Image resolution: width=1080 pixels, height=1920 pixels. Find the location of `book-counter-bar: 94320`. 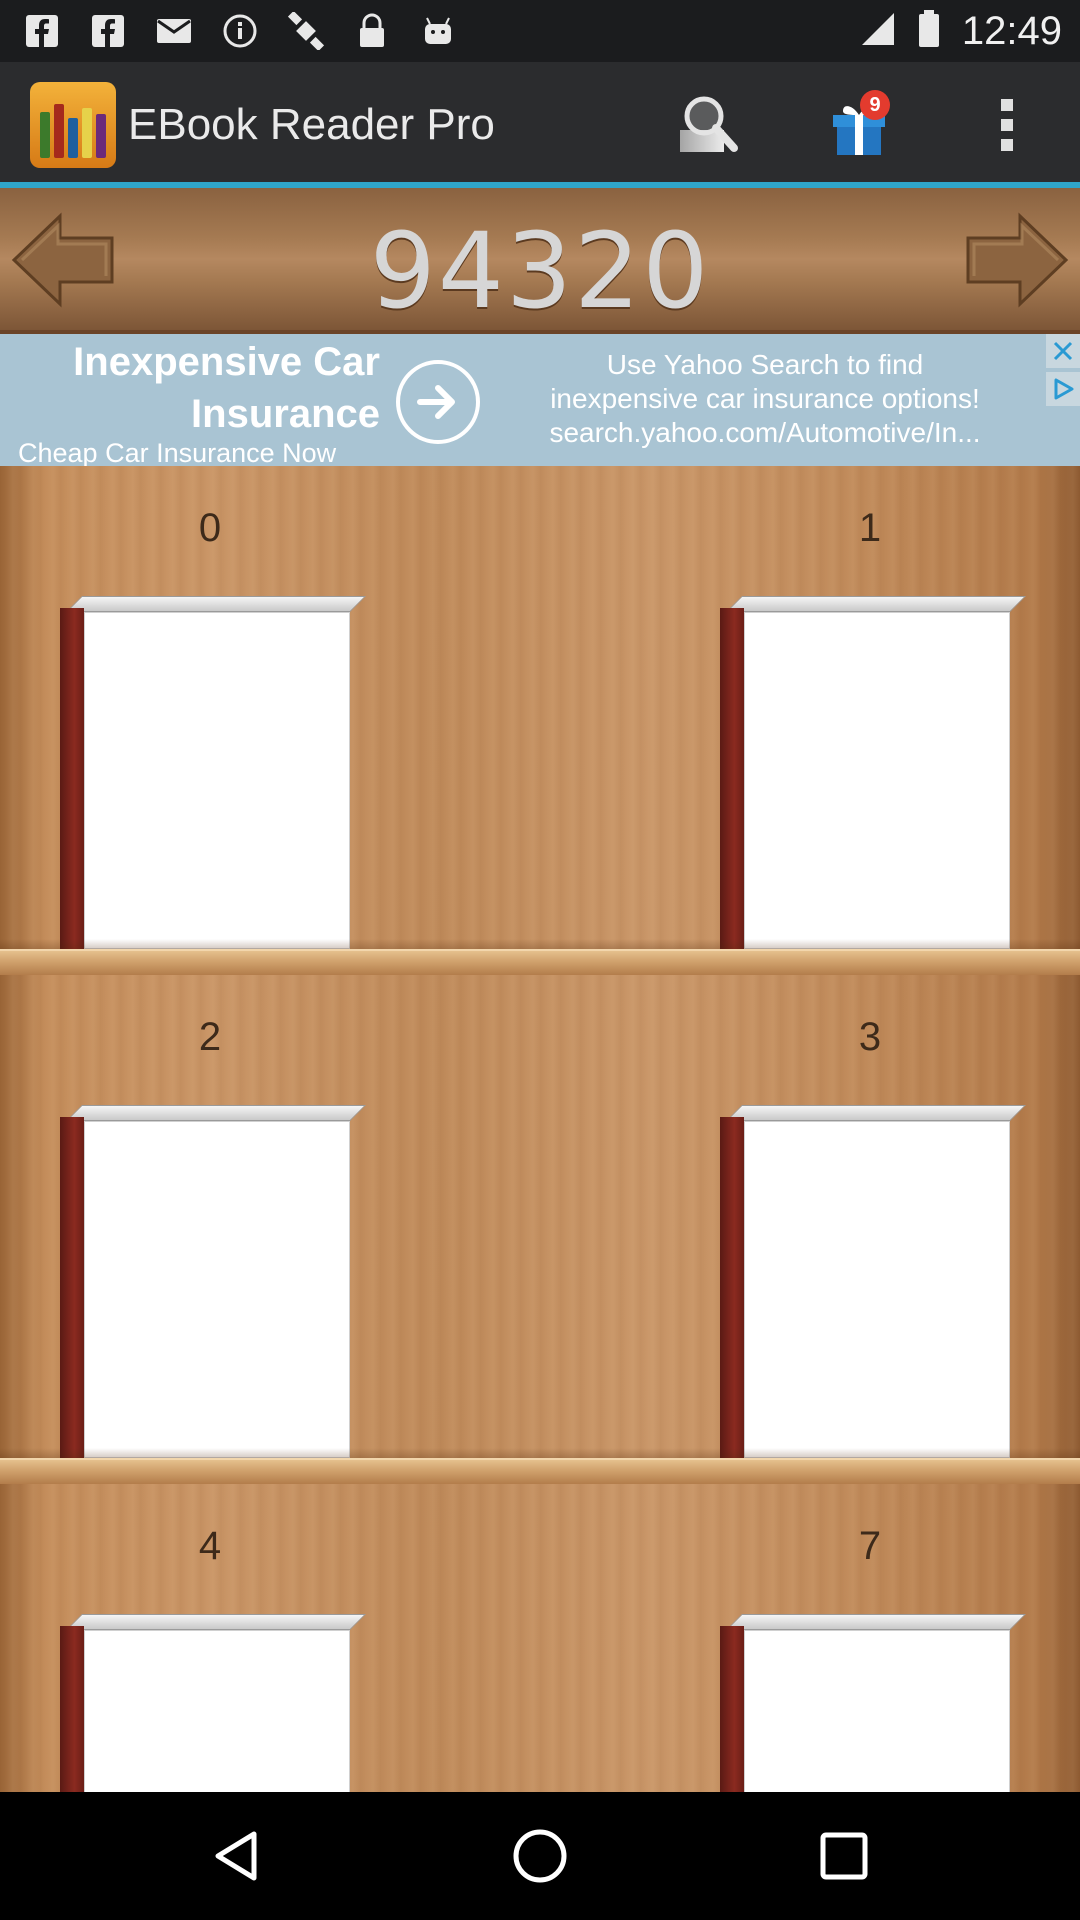

book-counter-bar: 94320 is located at coordinates (540, 261).